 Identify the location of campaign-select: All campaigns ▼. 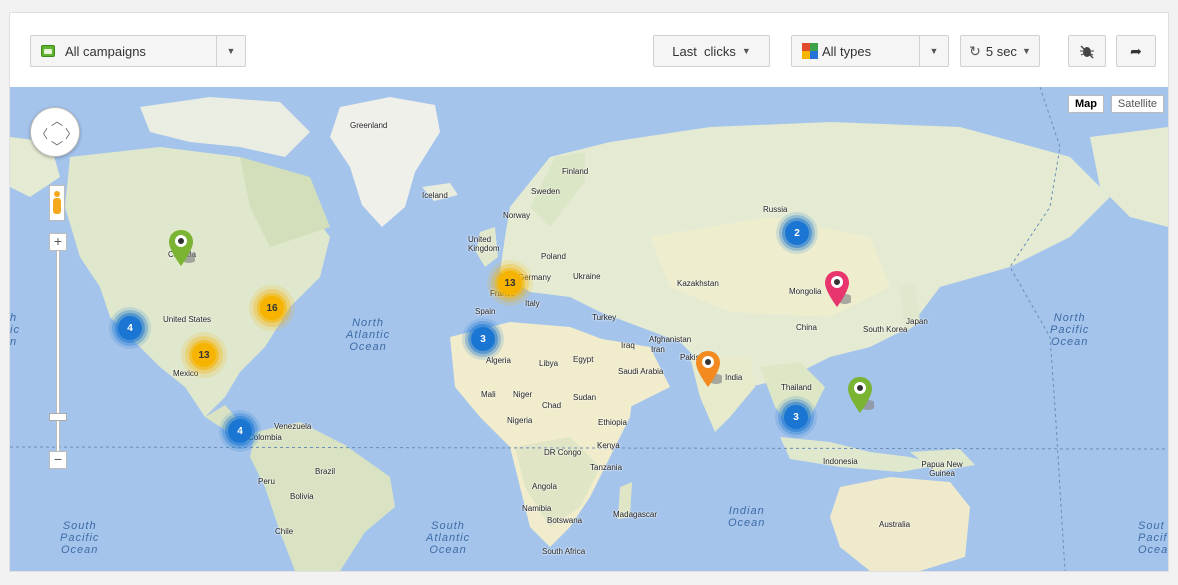
(138, 51).